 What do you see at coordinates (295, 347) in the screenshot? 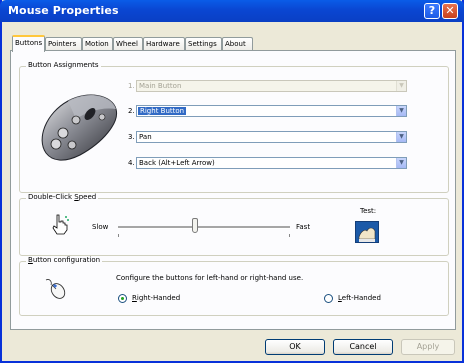
I see `ok-button: OK` at bounding box center [295, 347].